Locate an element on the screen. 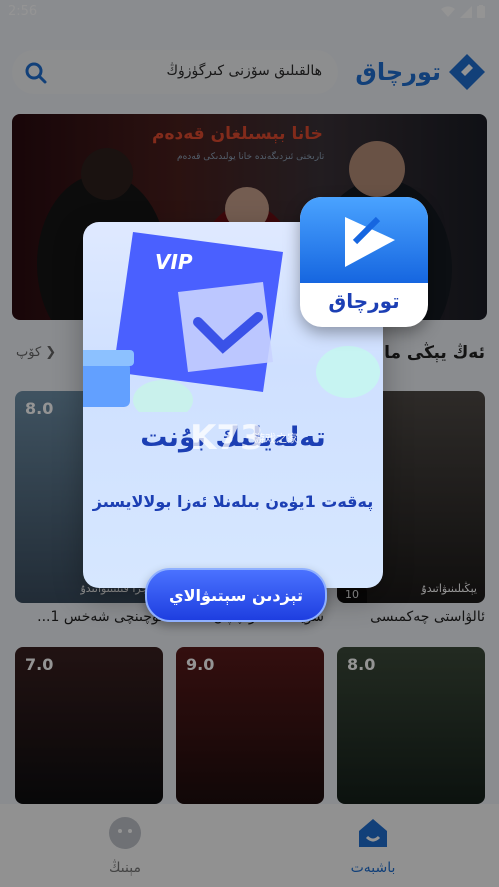 This screenshot has height=887, width=499. app-logo-top is located at coordinates (364, 240).